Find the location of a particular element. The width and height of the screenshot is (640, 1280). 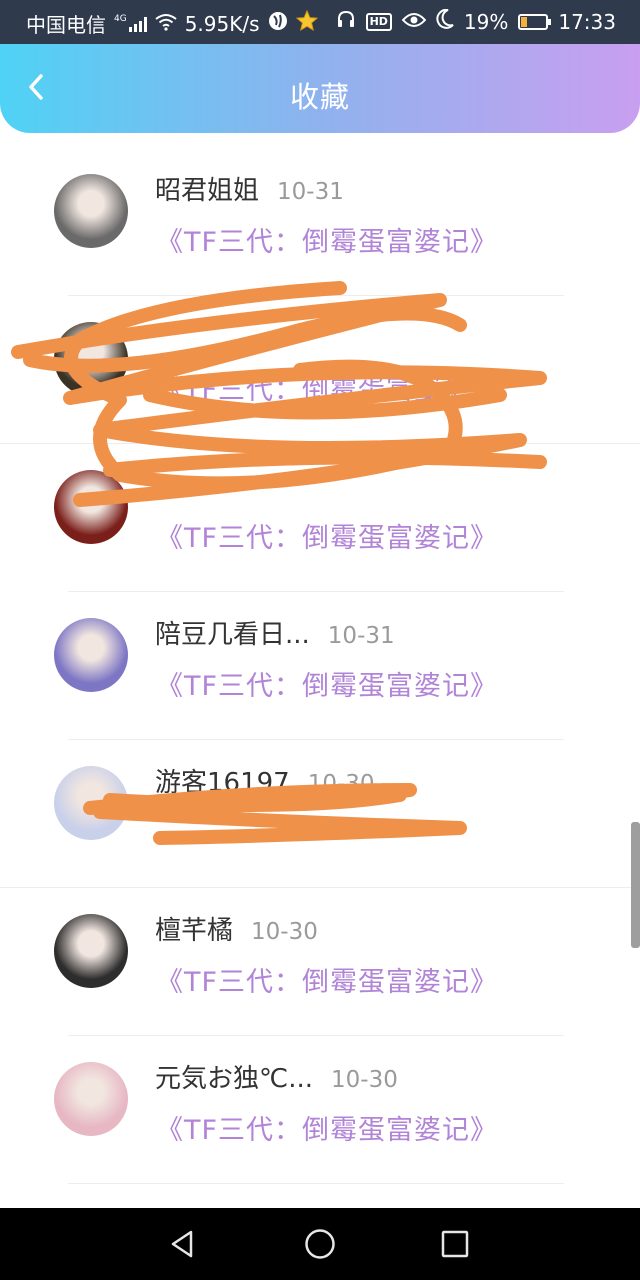

list-item: 昭君姐姐 10-31 《TF三代：倒霉蛋富婆记》 is located at coordinates (320, 222).